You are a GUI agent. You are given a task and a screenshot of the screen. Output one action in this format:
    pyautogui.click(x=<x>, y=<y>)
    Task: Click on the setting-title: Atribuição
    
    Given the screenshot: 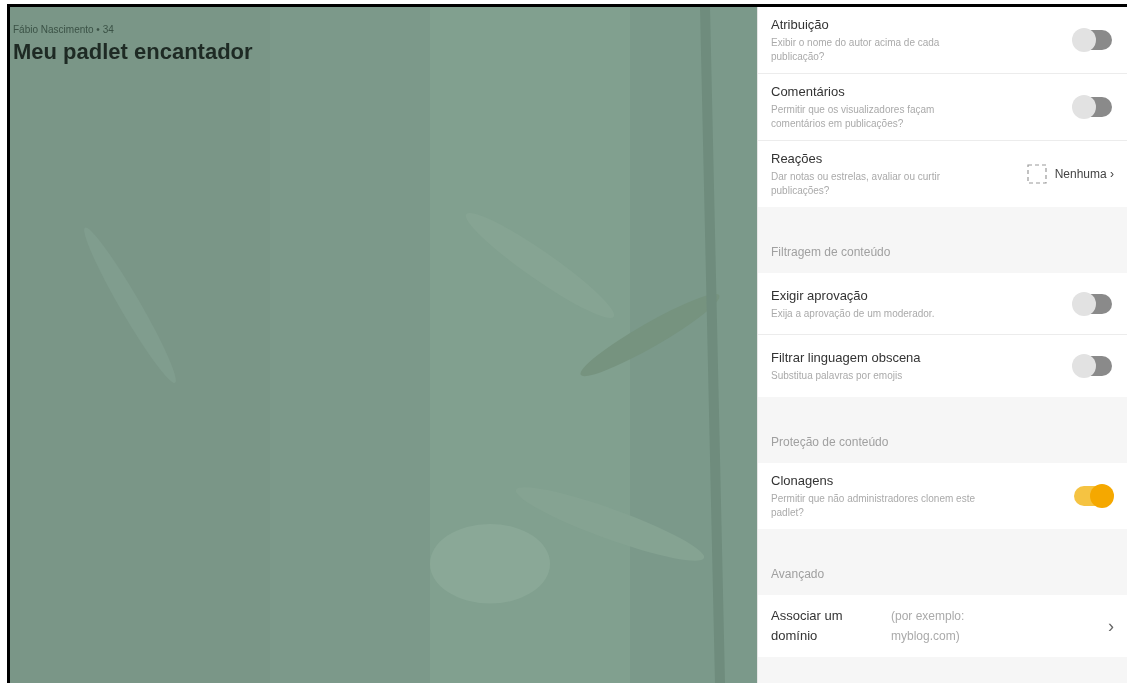 What is the action you would take?
    pyautogui.click(x=800, y=25)
    